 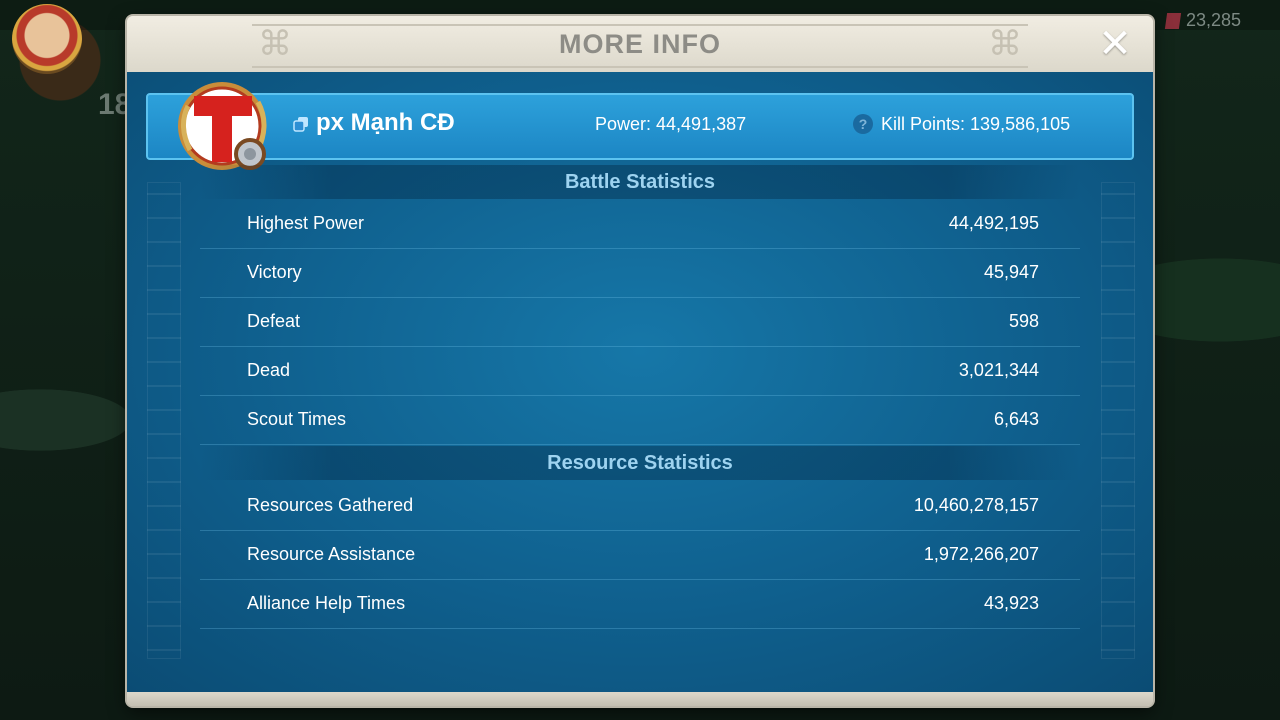 I want to click on modal-bottom-edge, so click(x=640, y=699).